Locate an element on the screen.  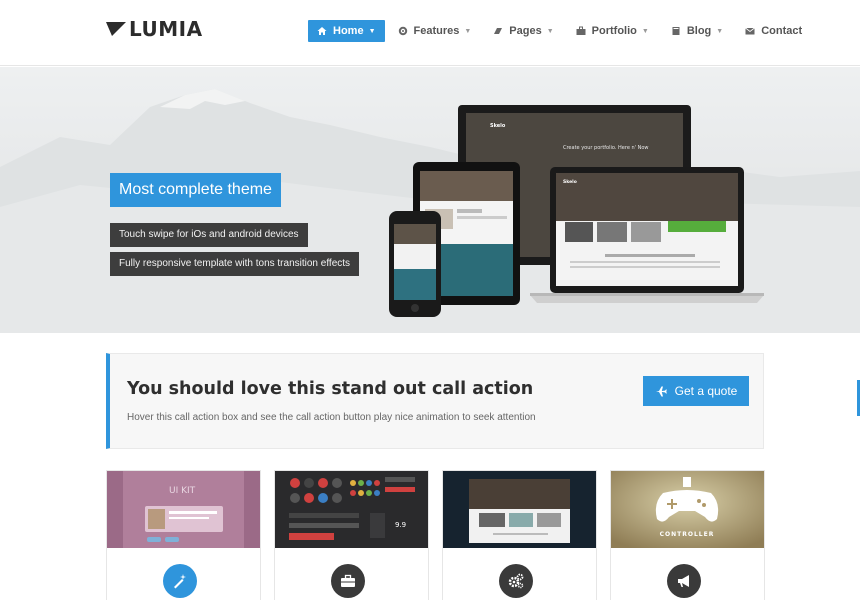
nav-label: Contact is located at coordinates (782, 31).